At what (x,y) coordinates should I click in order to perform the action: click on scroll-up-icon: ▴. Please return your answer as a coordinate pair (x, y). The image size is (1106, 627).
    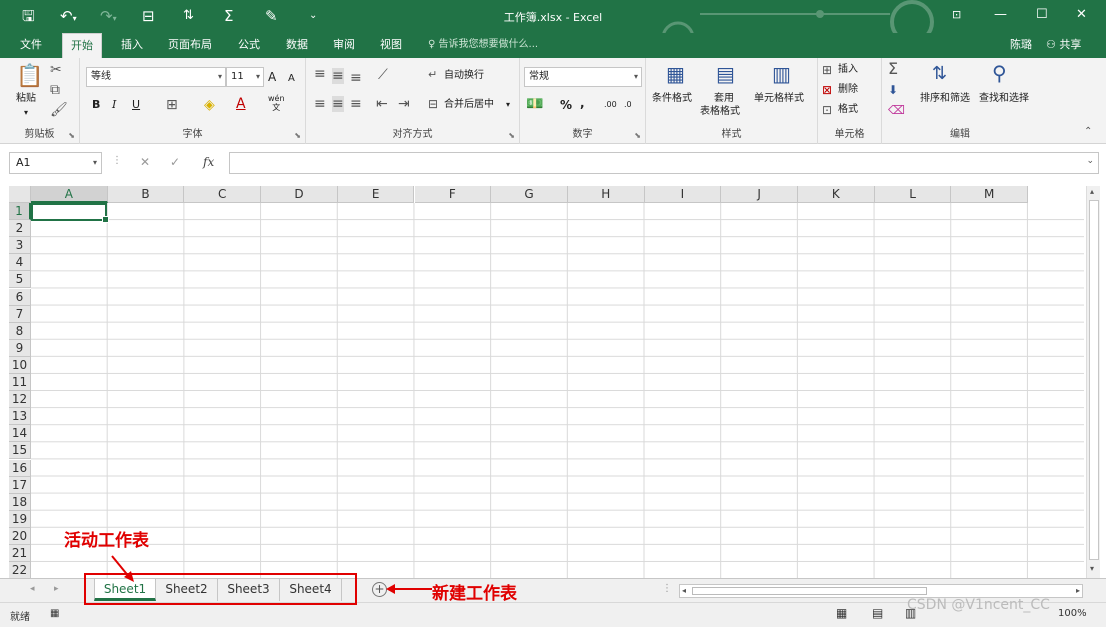
    Looking at the image, I should click on (1092, 191).